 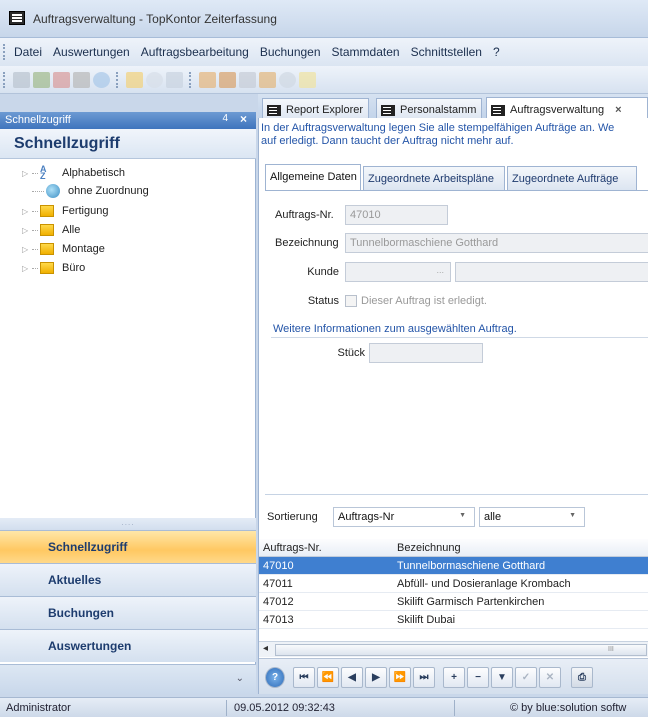 I want to click on menu-auftragsbearbeitung: Auftragsbearbeitung, so click(x=195, y=52).